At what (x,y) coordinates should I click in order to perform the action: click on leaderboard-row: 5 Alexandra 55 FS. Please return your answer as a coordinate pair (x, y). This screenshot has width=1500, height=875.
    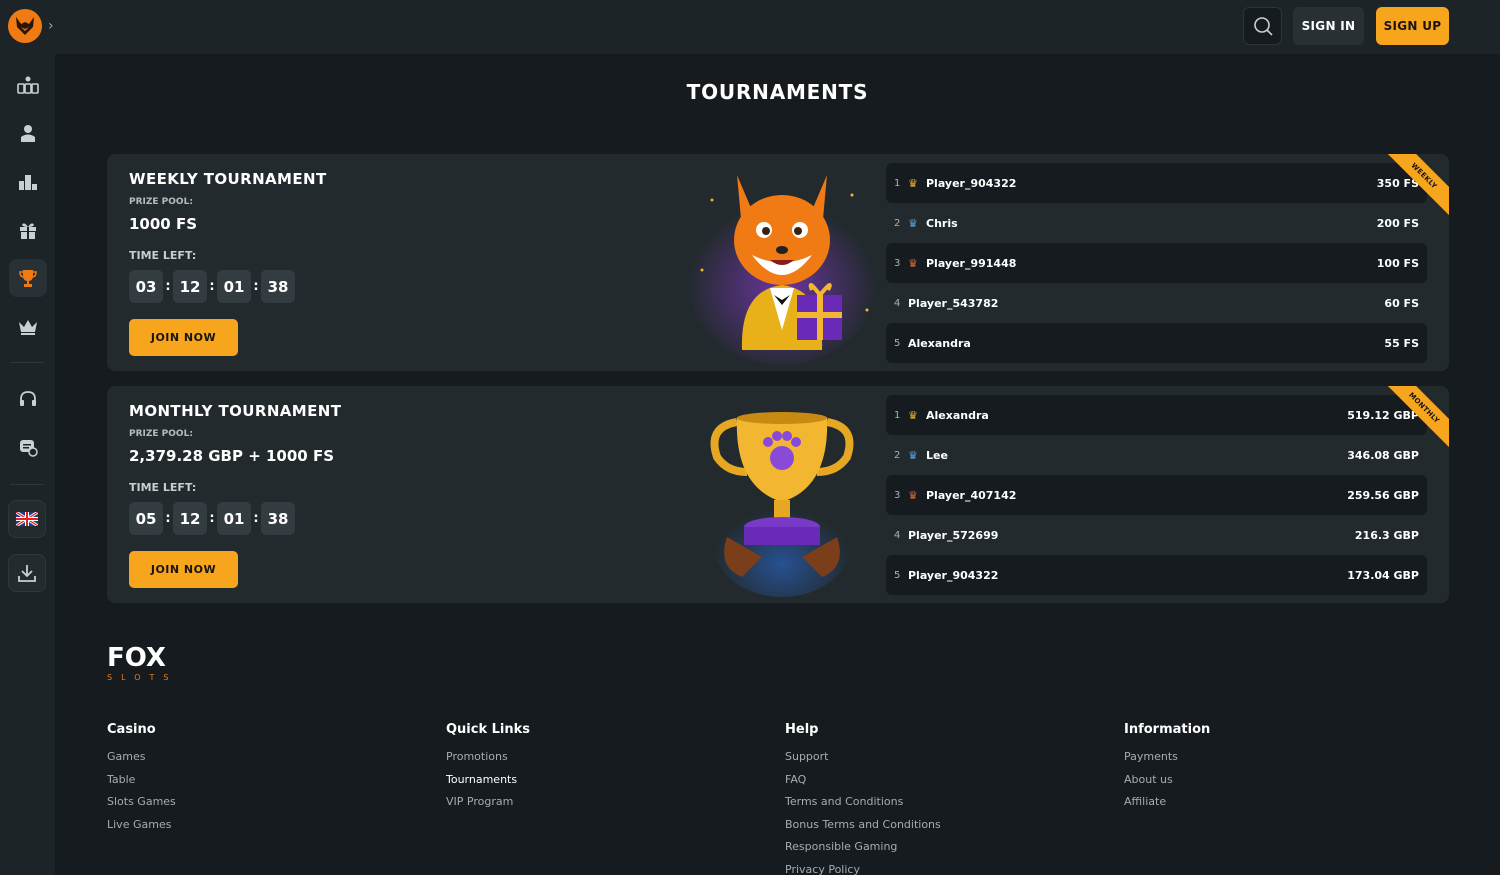
    Looking at the image, I should click on (1156, 343).